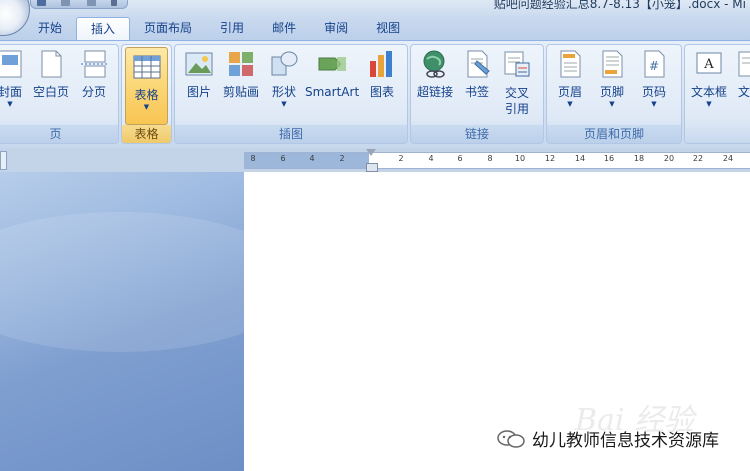 This screenshot has height=471, width=750. I want to click on ruler-number: 20, so click(669, 158).